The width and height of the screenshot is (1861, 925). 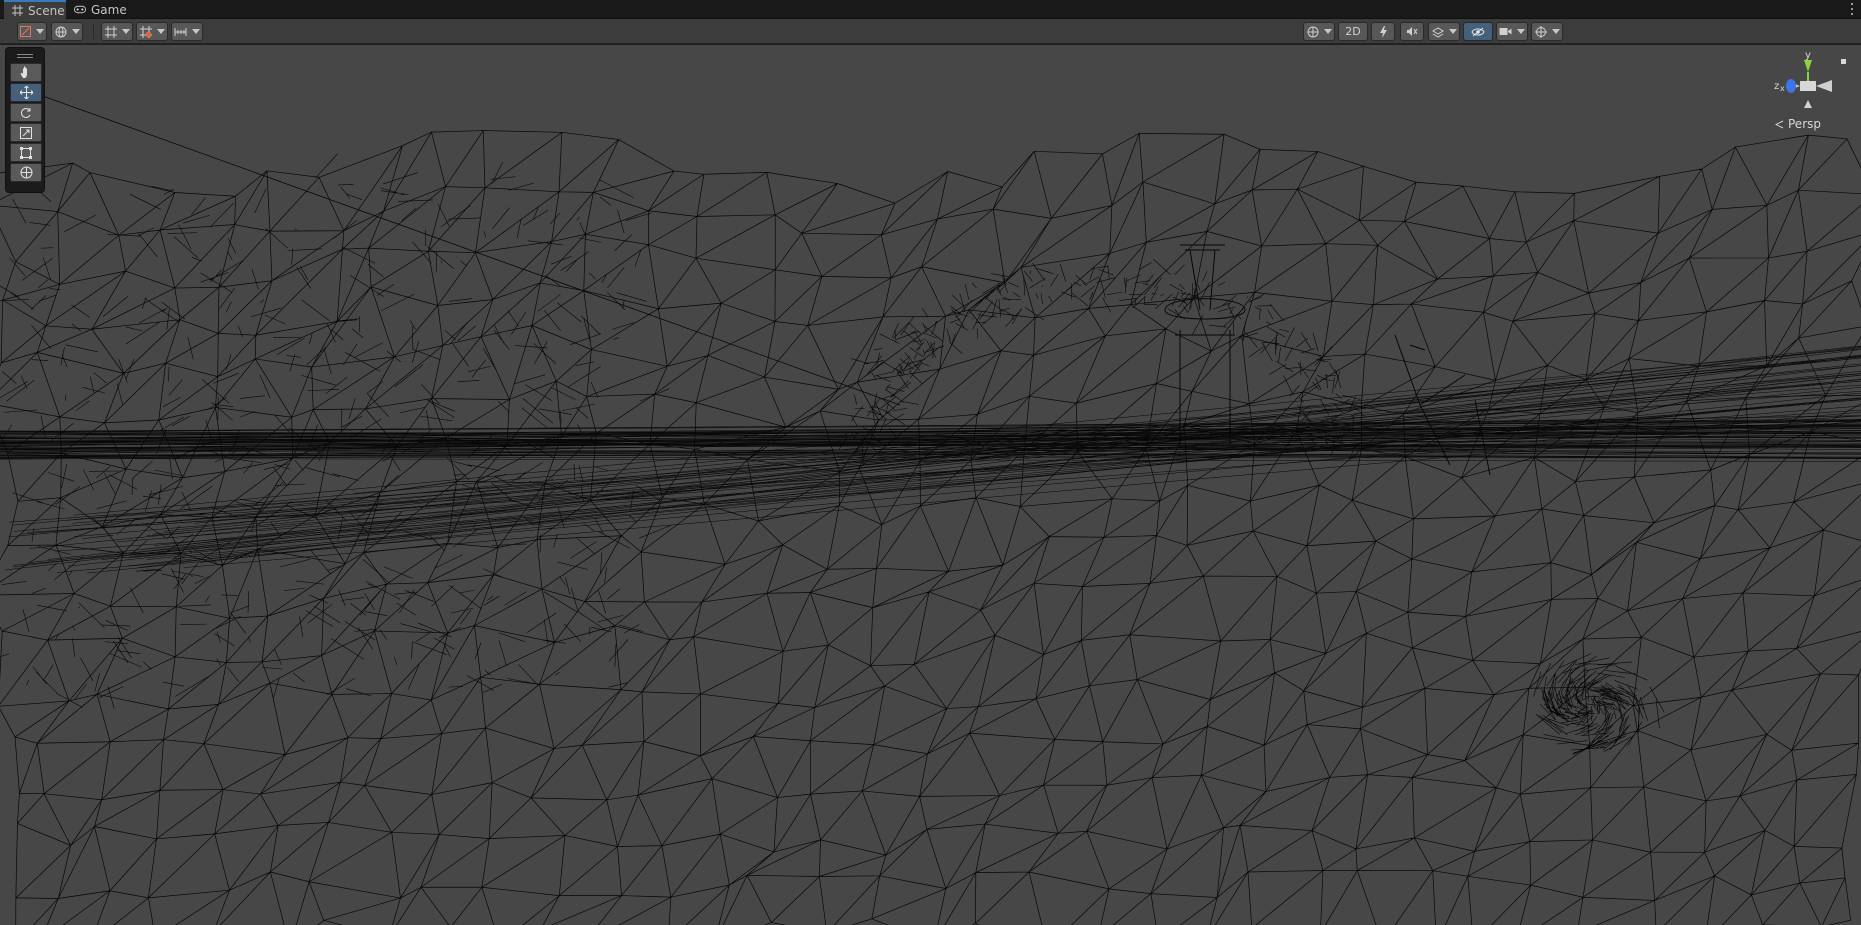 I want to click on projection-toggle: Persp, so click(x=1798, y=124).